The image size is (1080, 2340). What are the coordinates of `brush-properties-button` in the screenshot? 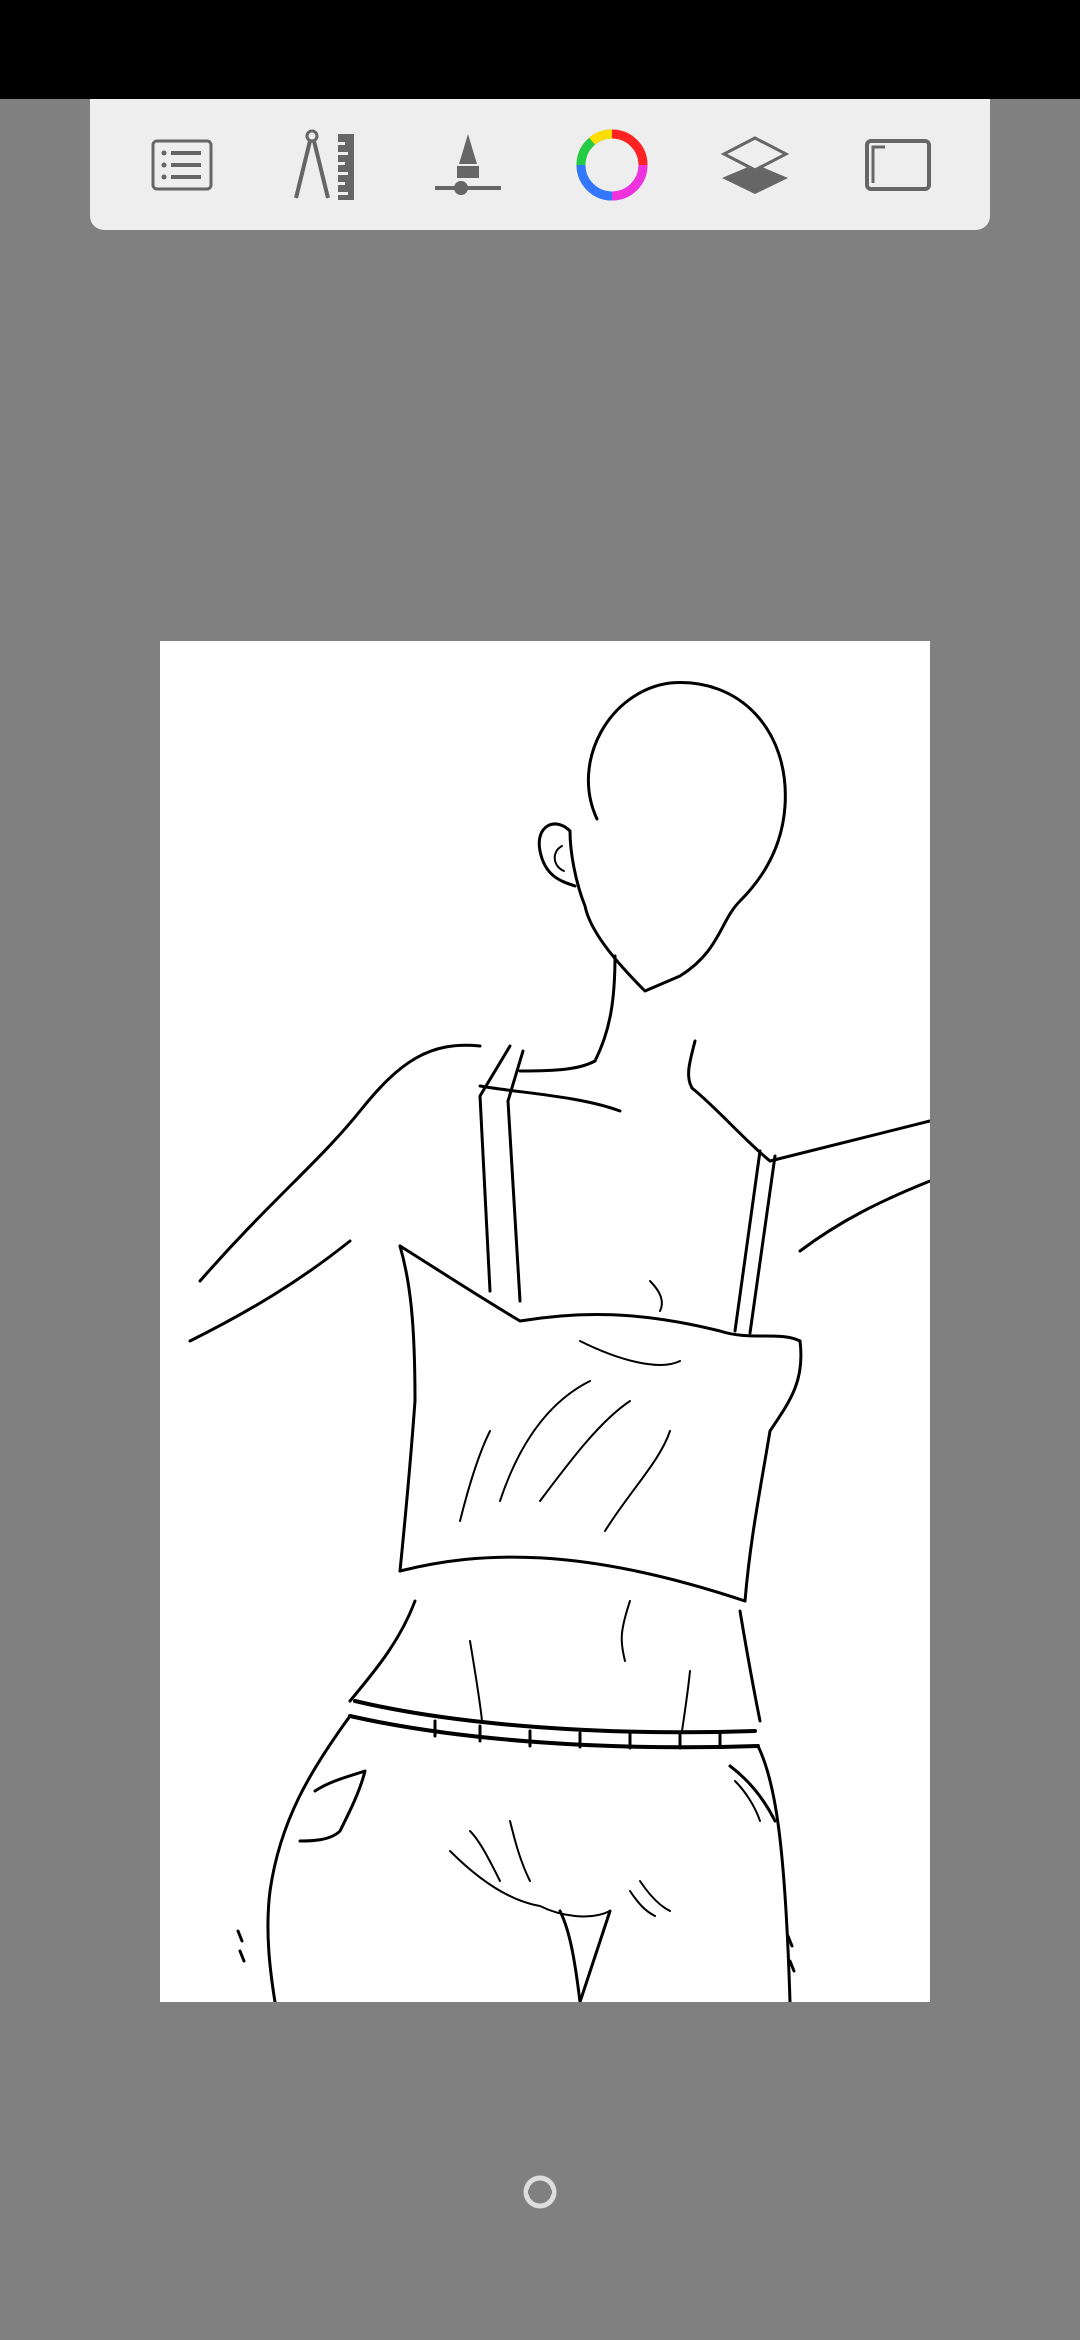 It's located at (468, 165).